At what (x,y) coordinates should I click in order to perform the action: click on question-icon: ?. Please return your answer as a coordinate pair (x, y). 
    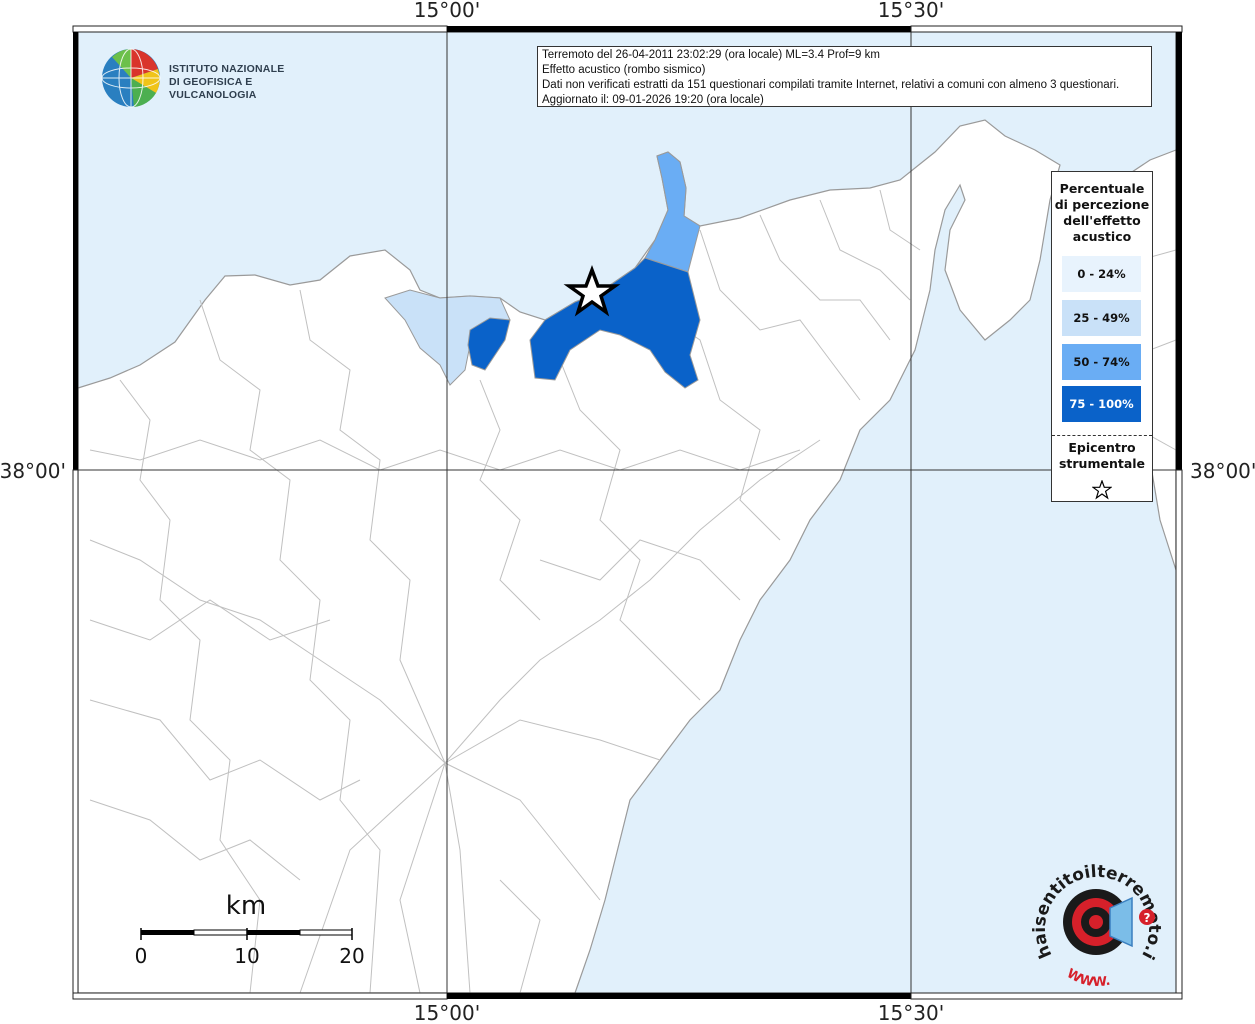
    Looking at the image, I should click on (1147, 918).